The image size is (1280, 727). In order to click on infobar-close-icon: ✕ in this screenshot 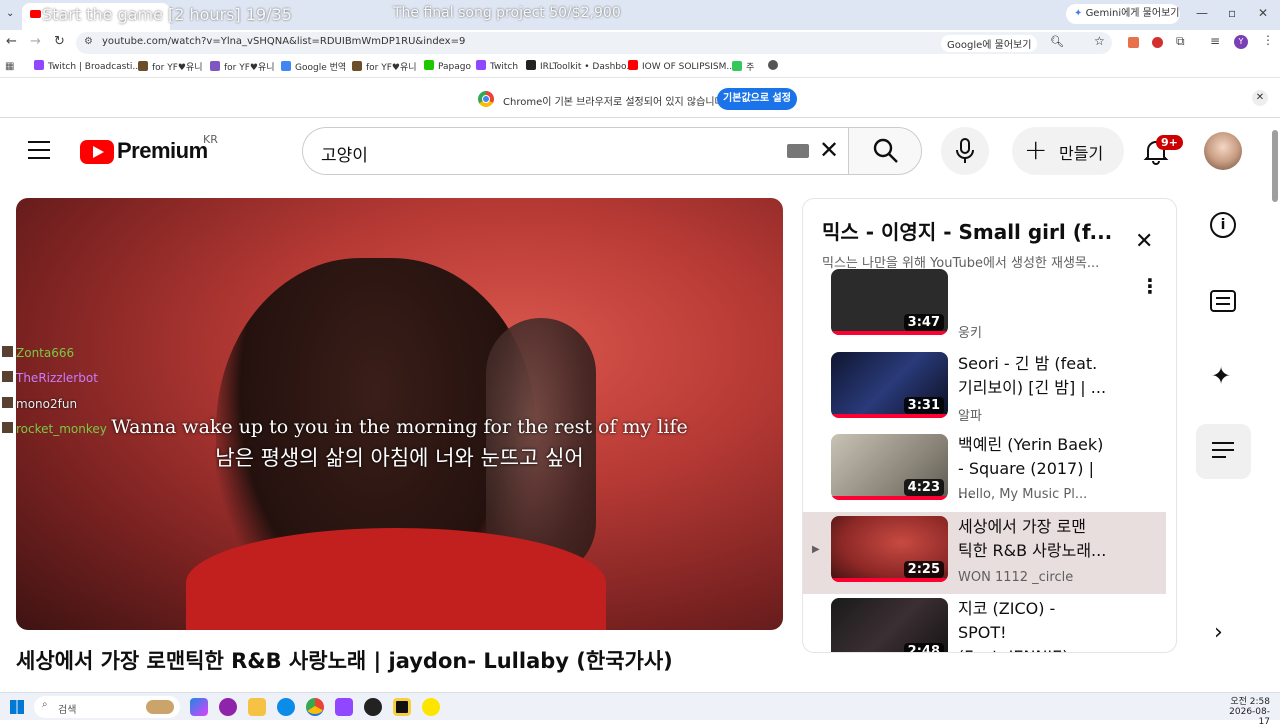, I will do `click(1260, 98)`.